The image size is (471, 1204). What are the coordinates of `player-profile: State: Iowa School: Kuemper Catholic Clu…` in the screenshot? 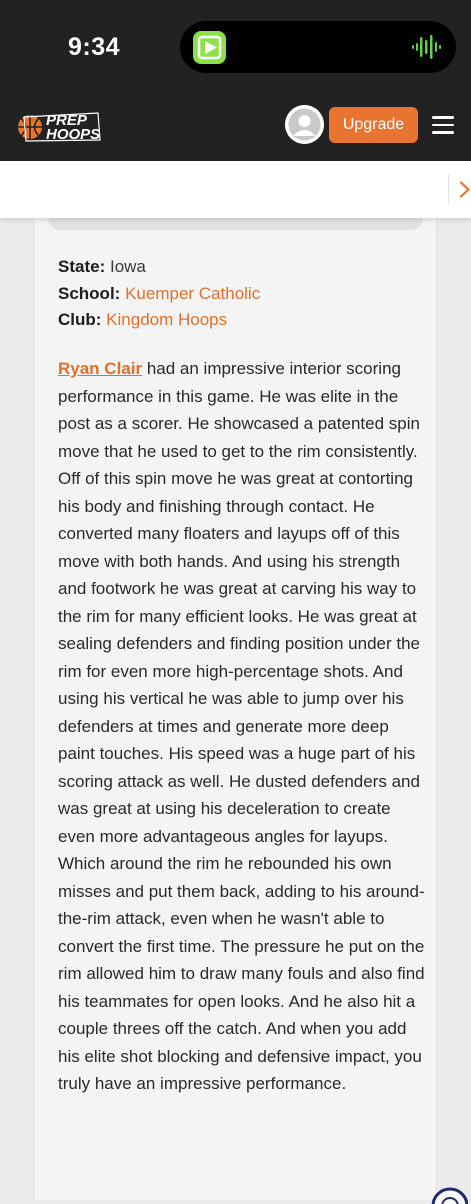 It's located at (159, 294).